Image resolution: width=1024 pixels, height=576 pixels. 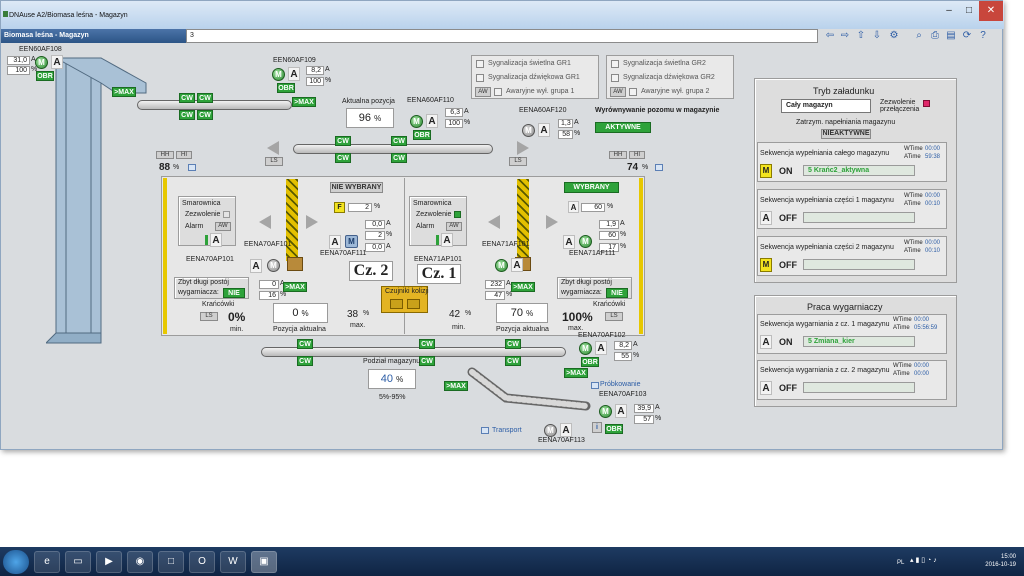 What do you see at coordinates (620, 384) in the screenshot?
I see `sampling-link: Próbkowanie` at bounding box center [620, 384].